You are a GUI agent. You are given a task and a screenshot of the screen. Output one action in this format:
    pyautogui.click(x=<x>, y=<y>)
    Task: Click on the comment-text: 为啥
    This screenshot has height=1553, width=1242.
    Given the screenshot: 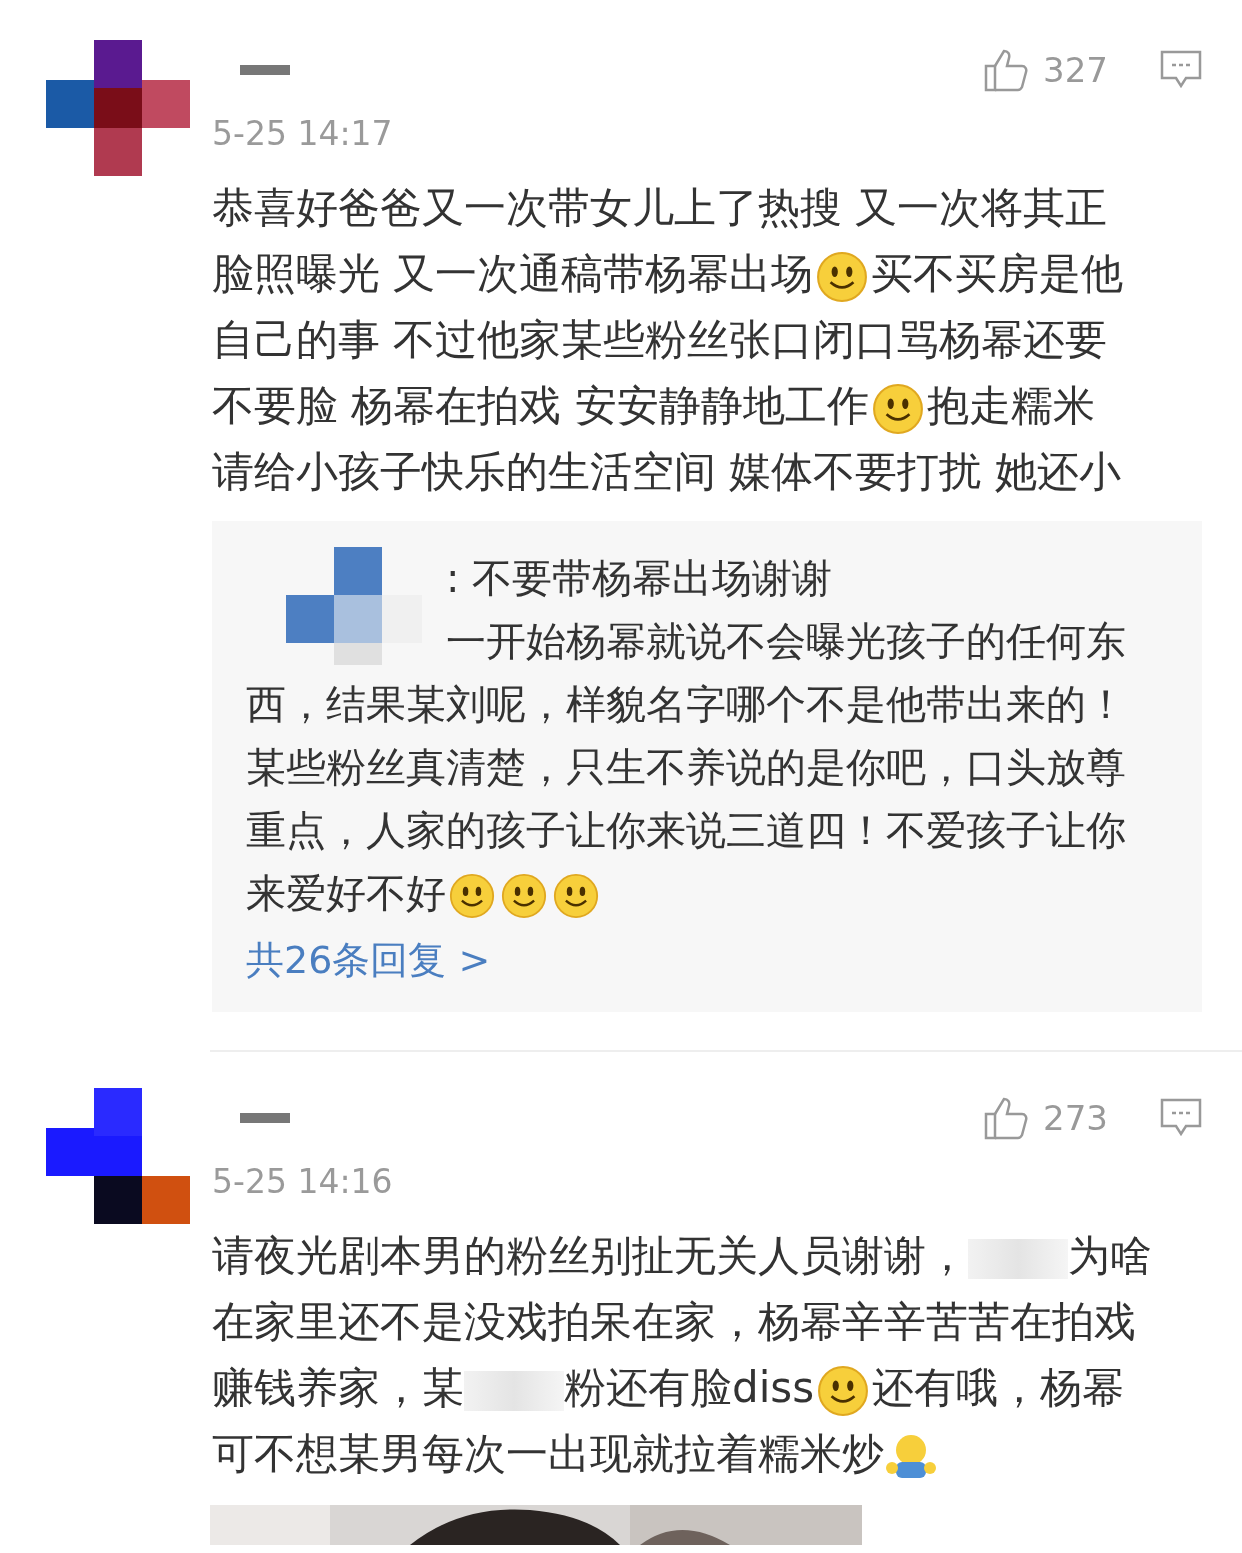 What is the action you would take?
    pyautogui.click(x=1110, y=1255)
    